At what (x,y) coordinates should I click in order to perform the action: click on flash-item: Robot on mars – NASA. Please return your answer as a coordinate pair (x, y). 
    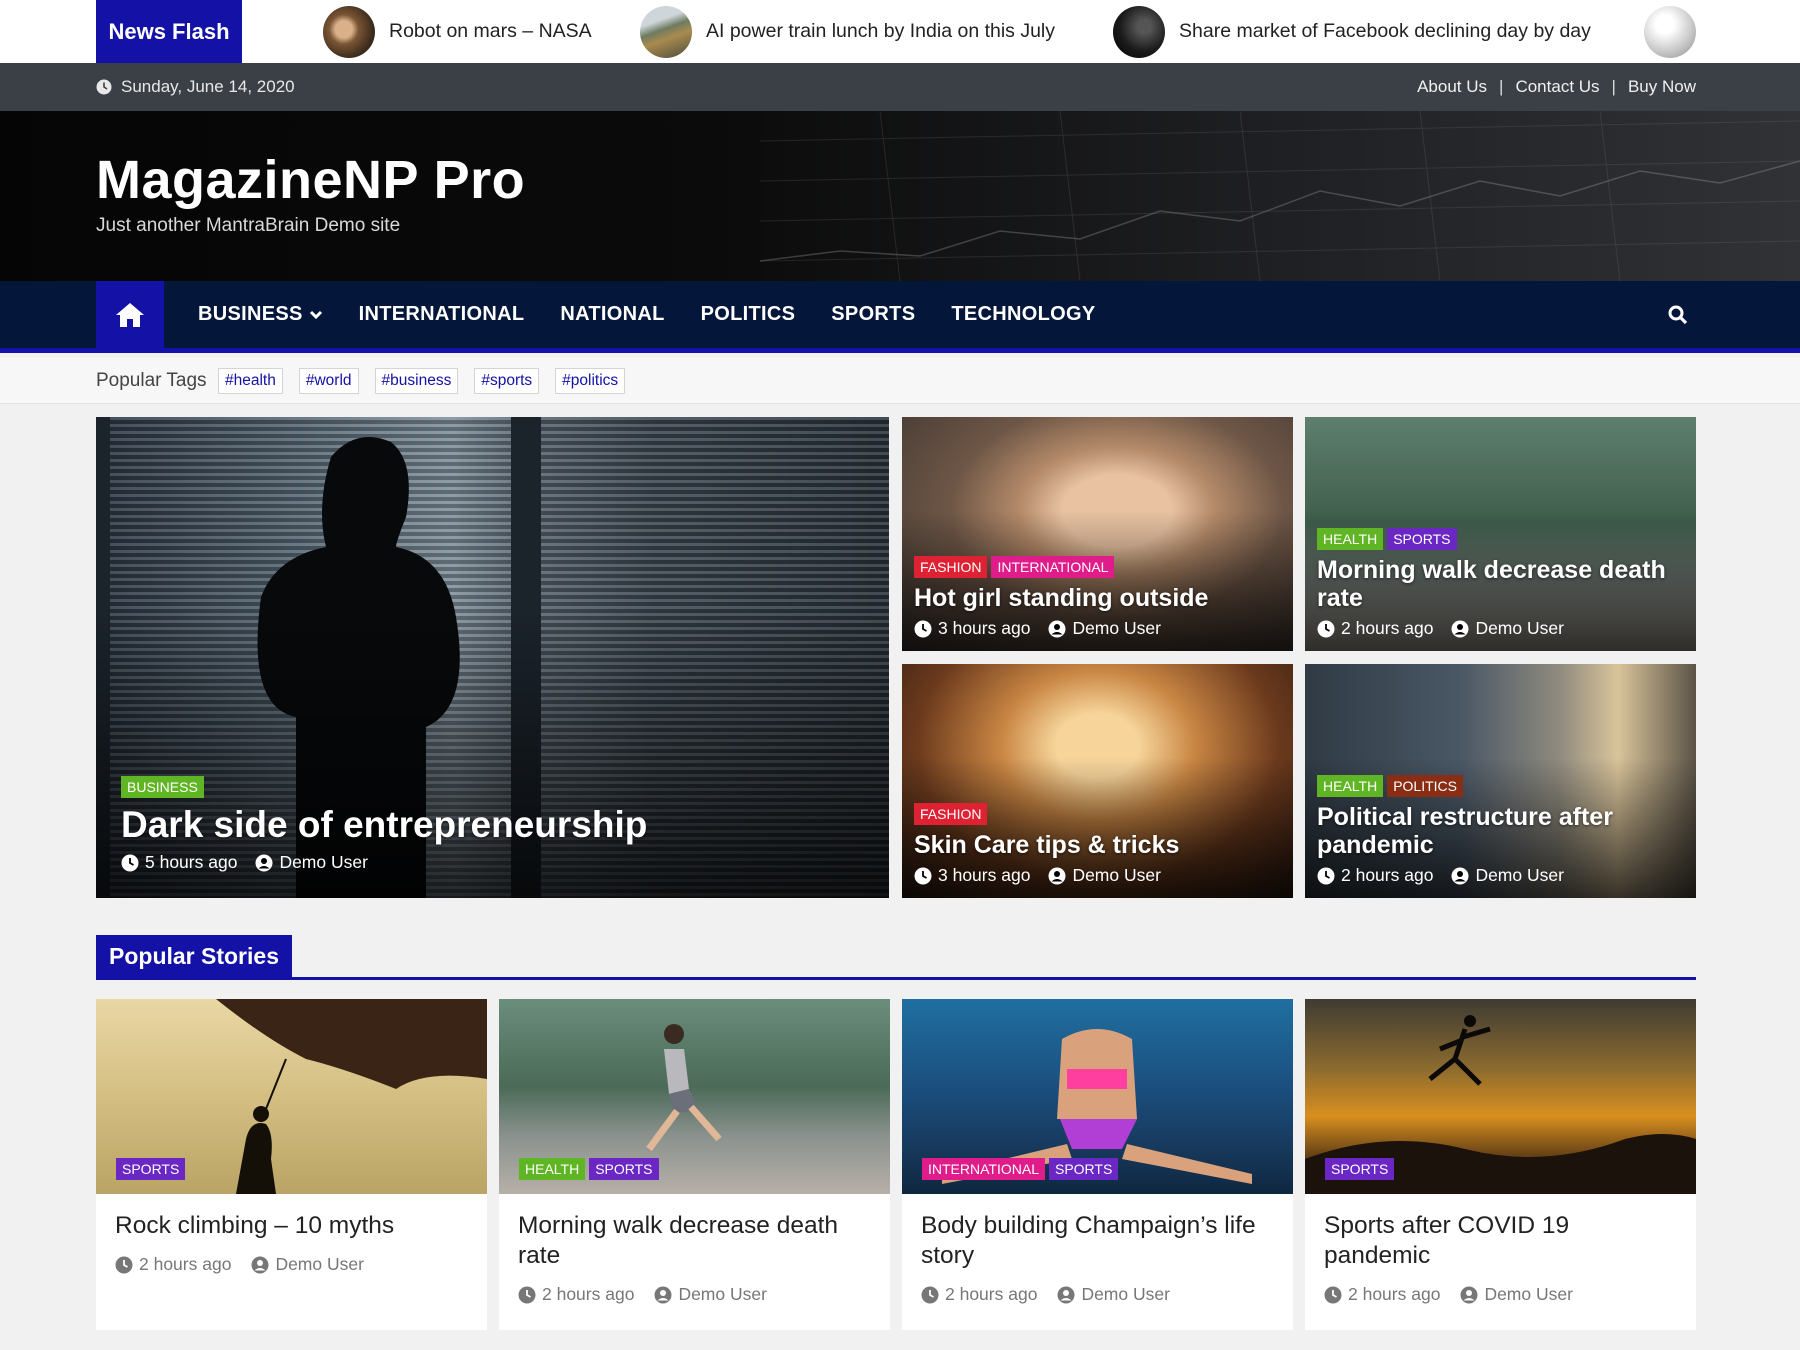
    Looking at the image, I should click on (457, 31).